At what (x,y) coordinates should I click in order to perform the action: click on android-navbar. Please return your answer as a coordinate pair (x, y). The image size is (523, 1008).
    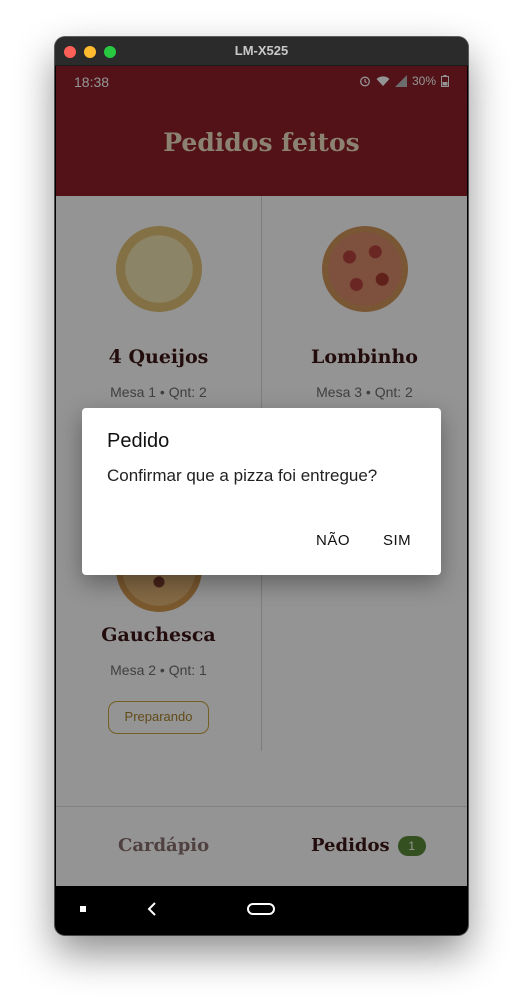
    Looking at the image, I should click on (261, 909).